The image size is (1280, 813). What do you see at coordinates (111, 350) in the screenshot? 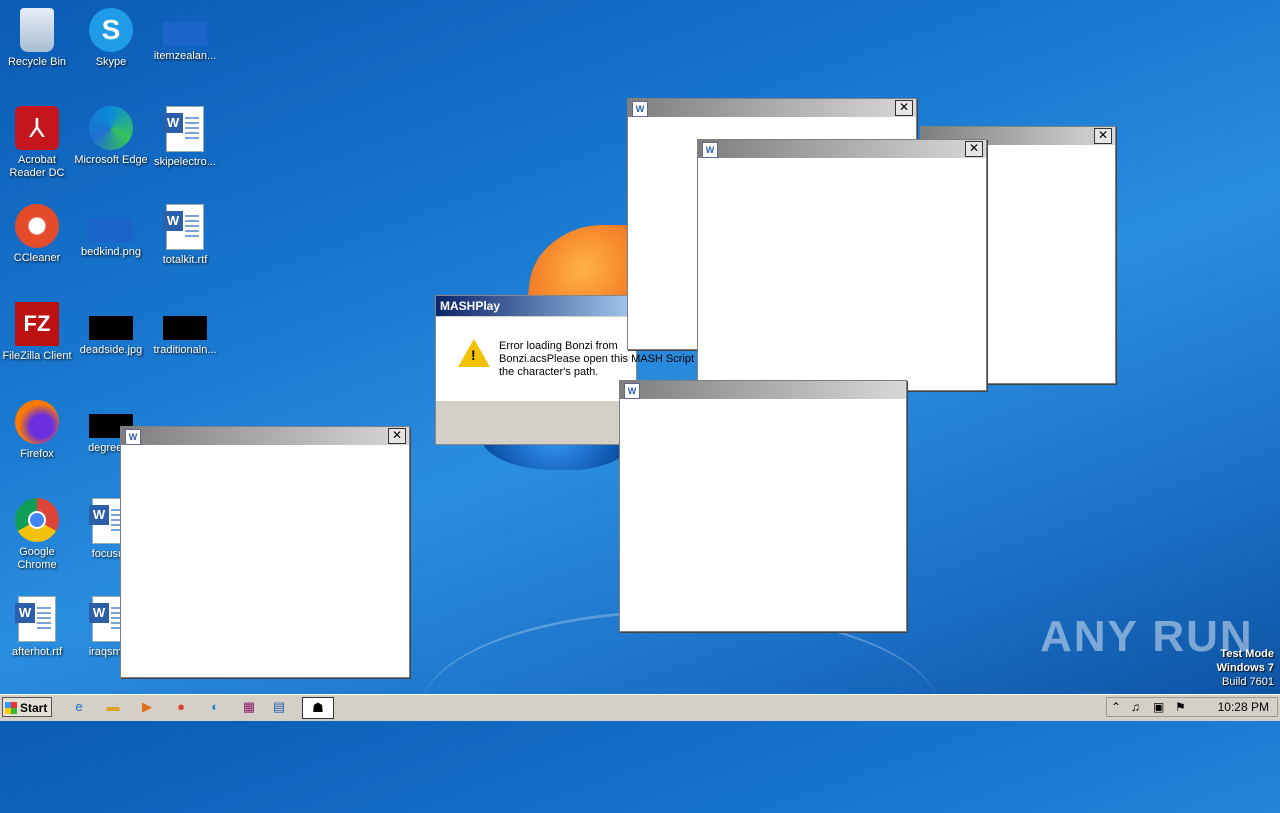
I see `icon-label: deadside.jpg` at bounding box center [111, 350].